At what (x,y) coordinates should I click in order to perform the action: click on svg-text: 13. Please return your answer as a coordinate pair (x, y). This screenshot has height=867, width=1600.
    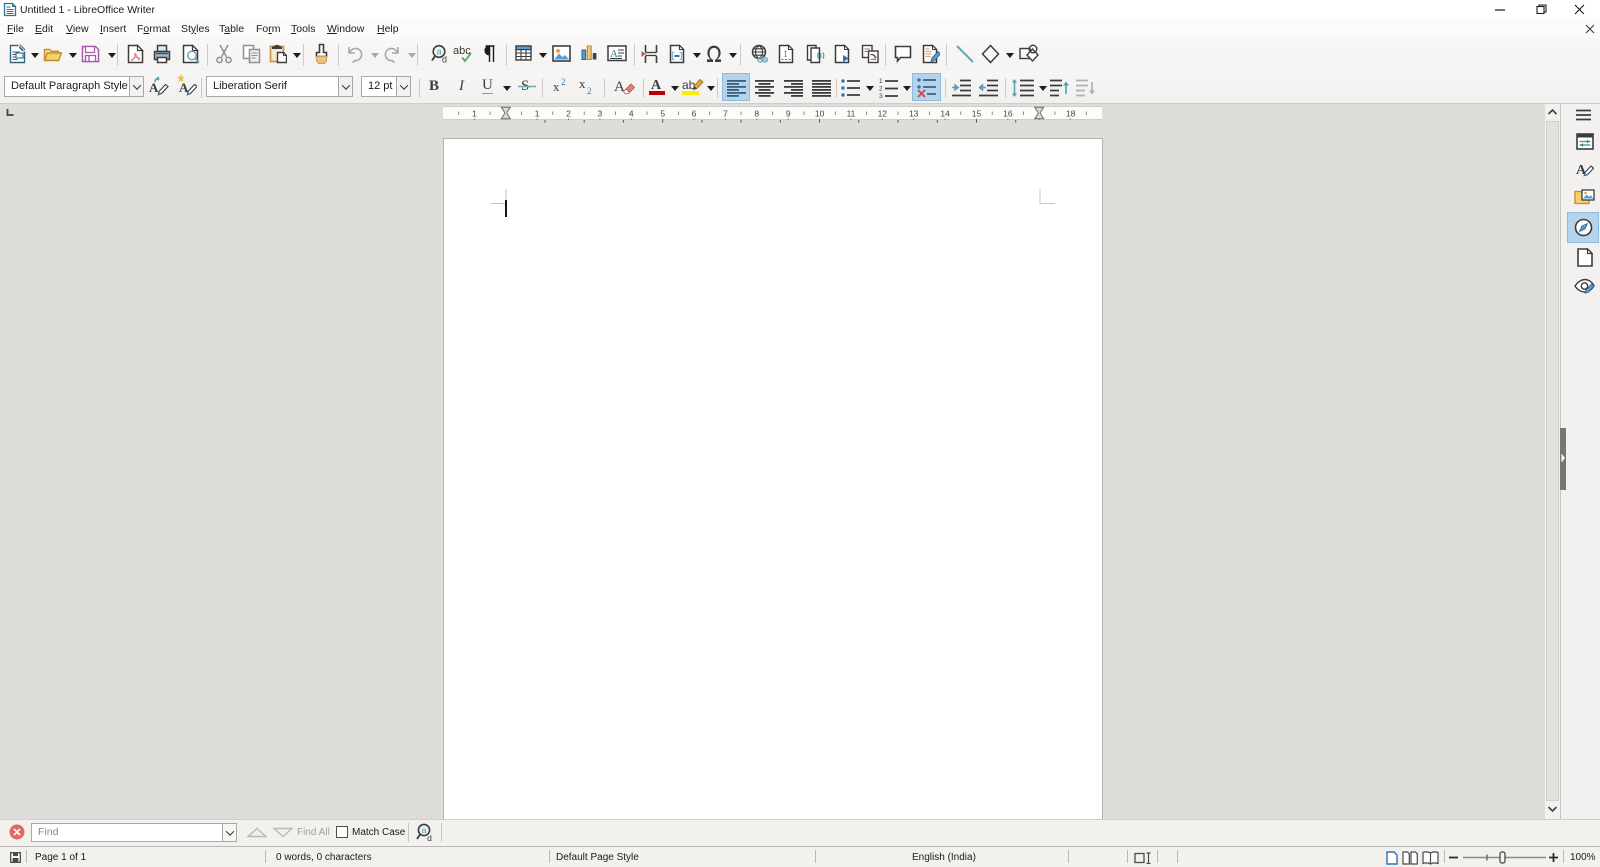
    Looking at the image, I should click on (914, 114).